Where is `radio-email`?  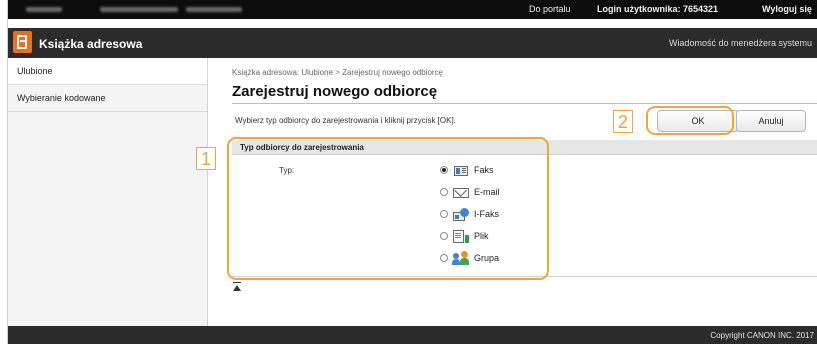 radio-email is located at coordinates (444, 192).